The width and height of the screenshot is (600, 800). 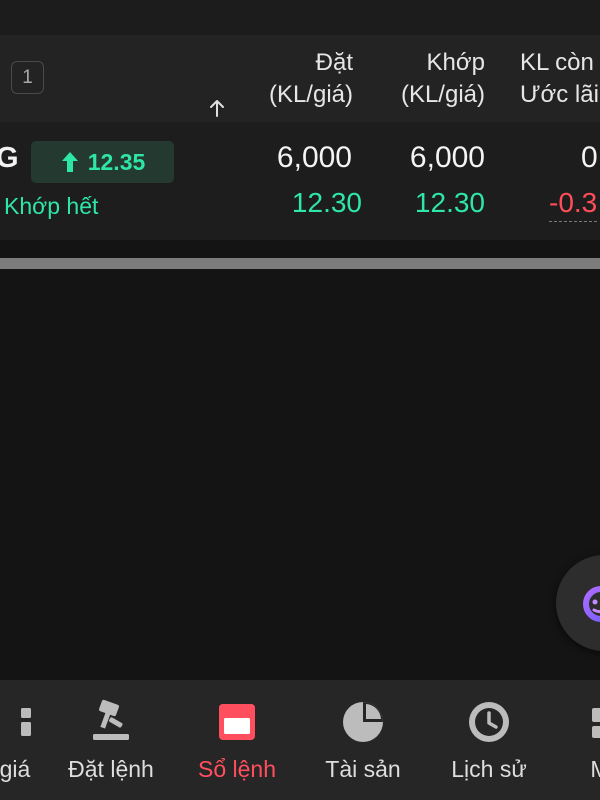 I want to click on nav-item-more: M, so click(x=570, y=740).